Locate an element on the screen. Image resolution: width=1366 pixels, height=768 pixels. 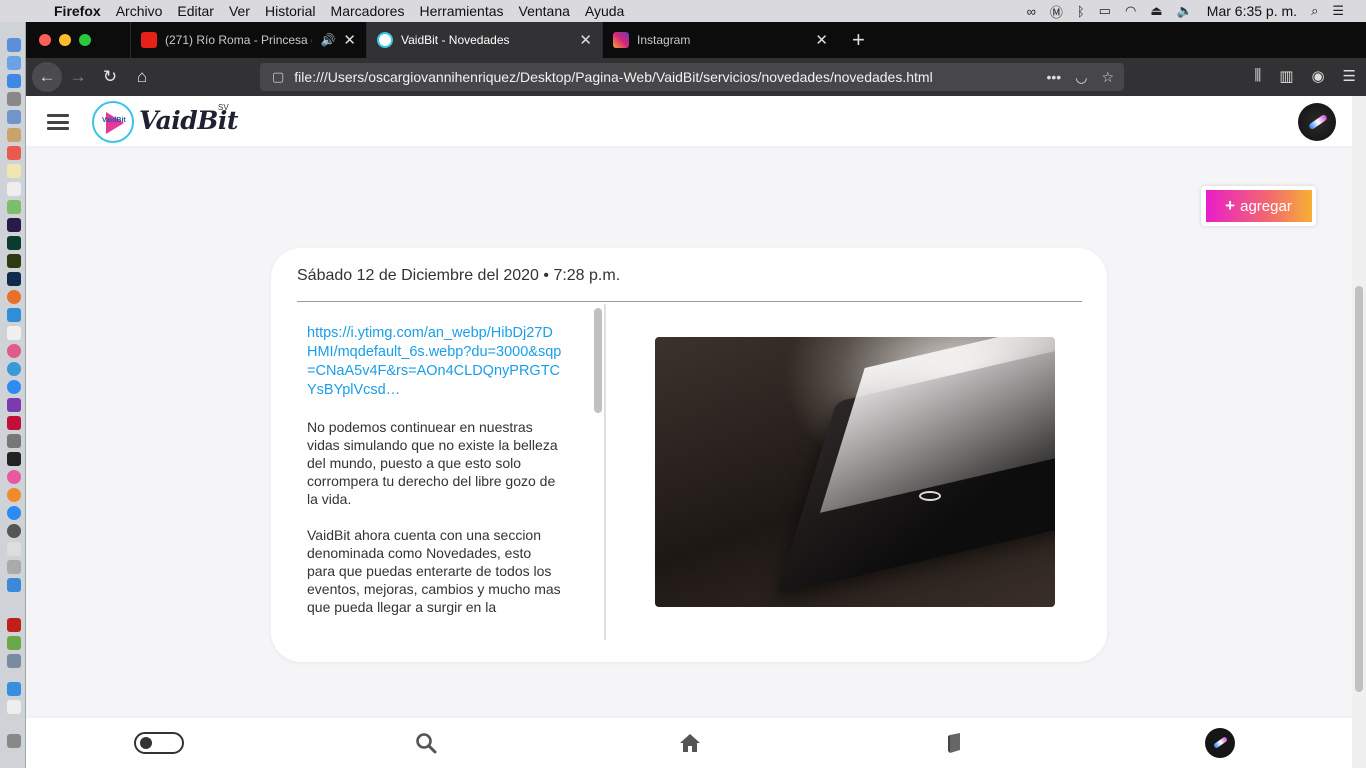
speaker-icon: 🔊 is located at coordinates (327, 40).